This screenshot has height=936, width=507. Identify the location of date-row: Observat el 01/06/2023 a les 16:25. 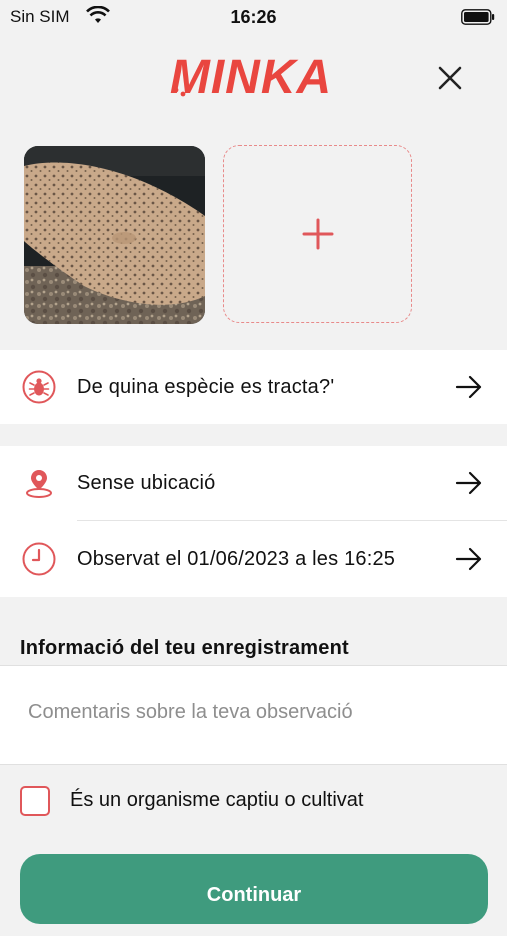
(253, 559).